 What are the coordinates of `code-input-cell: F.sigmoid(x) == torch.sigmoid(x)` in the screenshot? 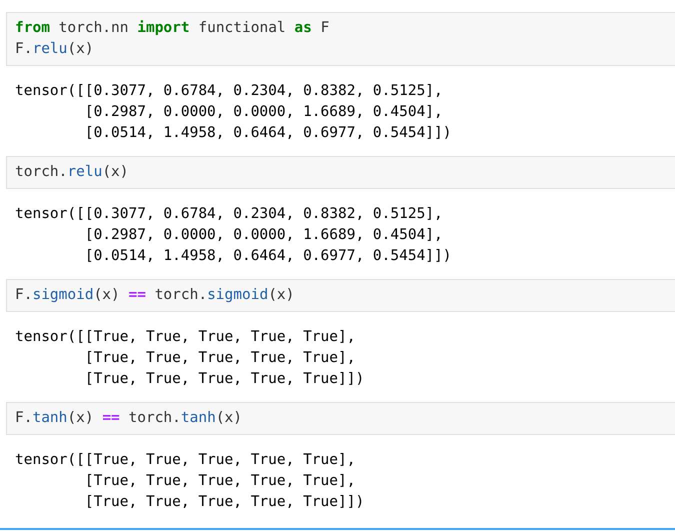 It's located at (340, 295).